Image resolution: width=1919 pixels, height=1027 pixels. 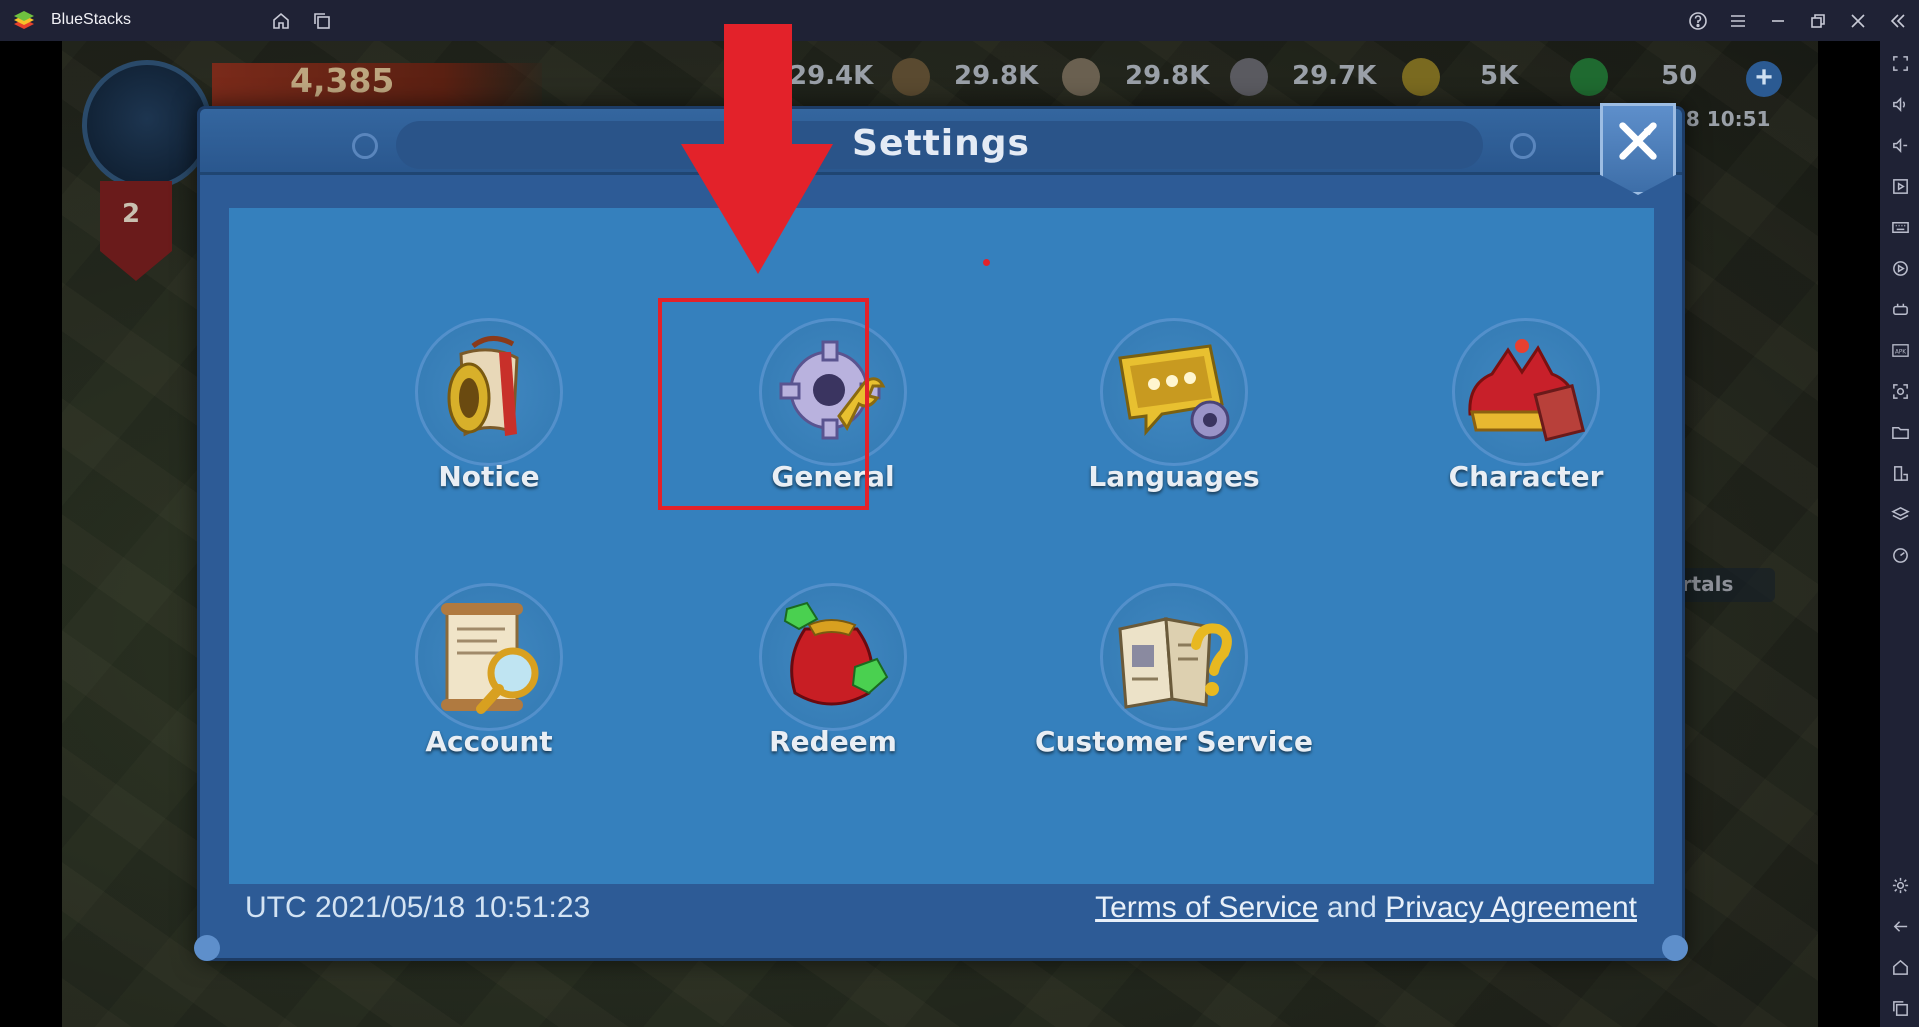 I want to click on crown-book-icon, so click(x=1527, y=390).